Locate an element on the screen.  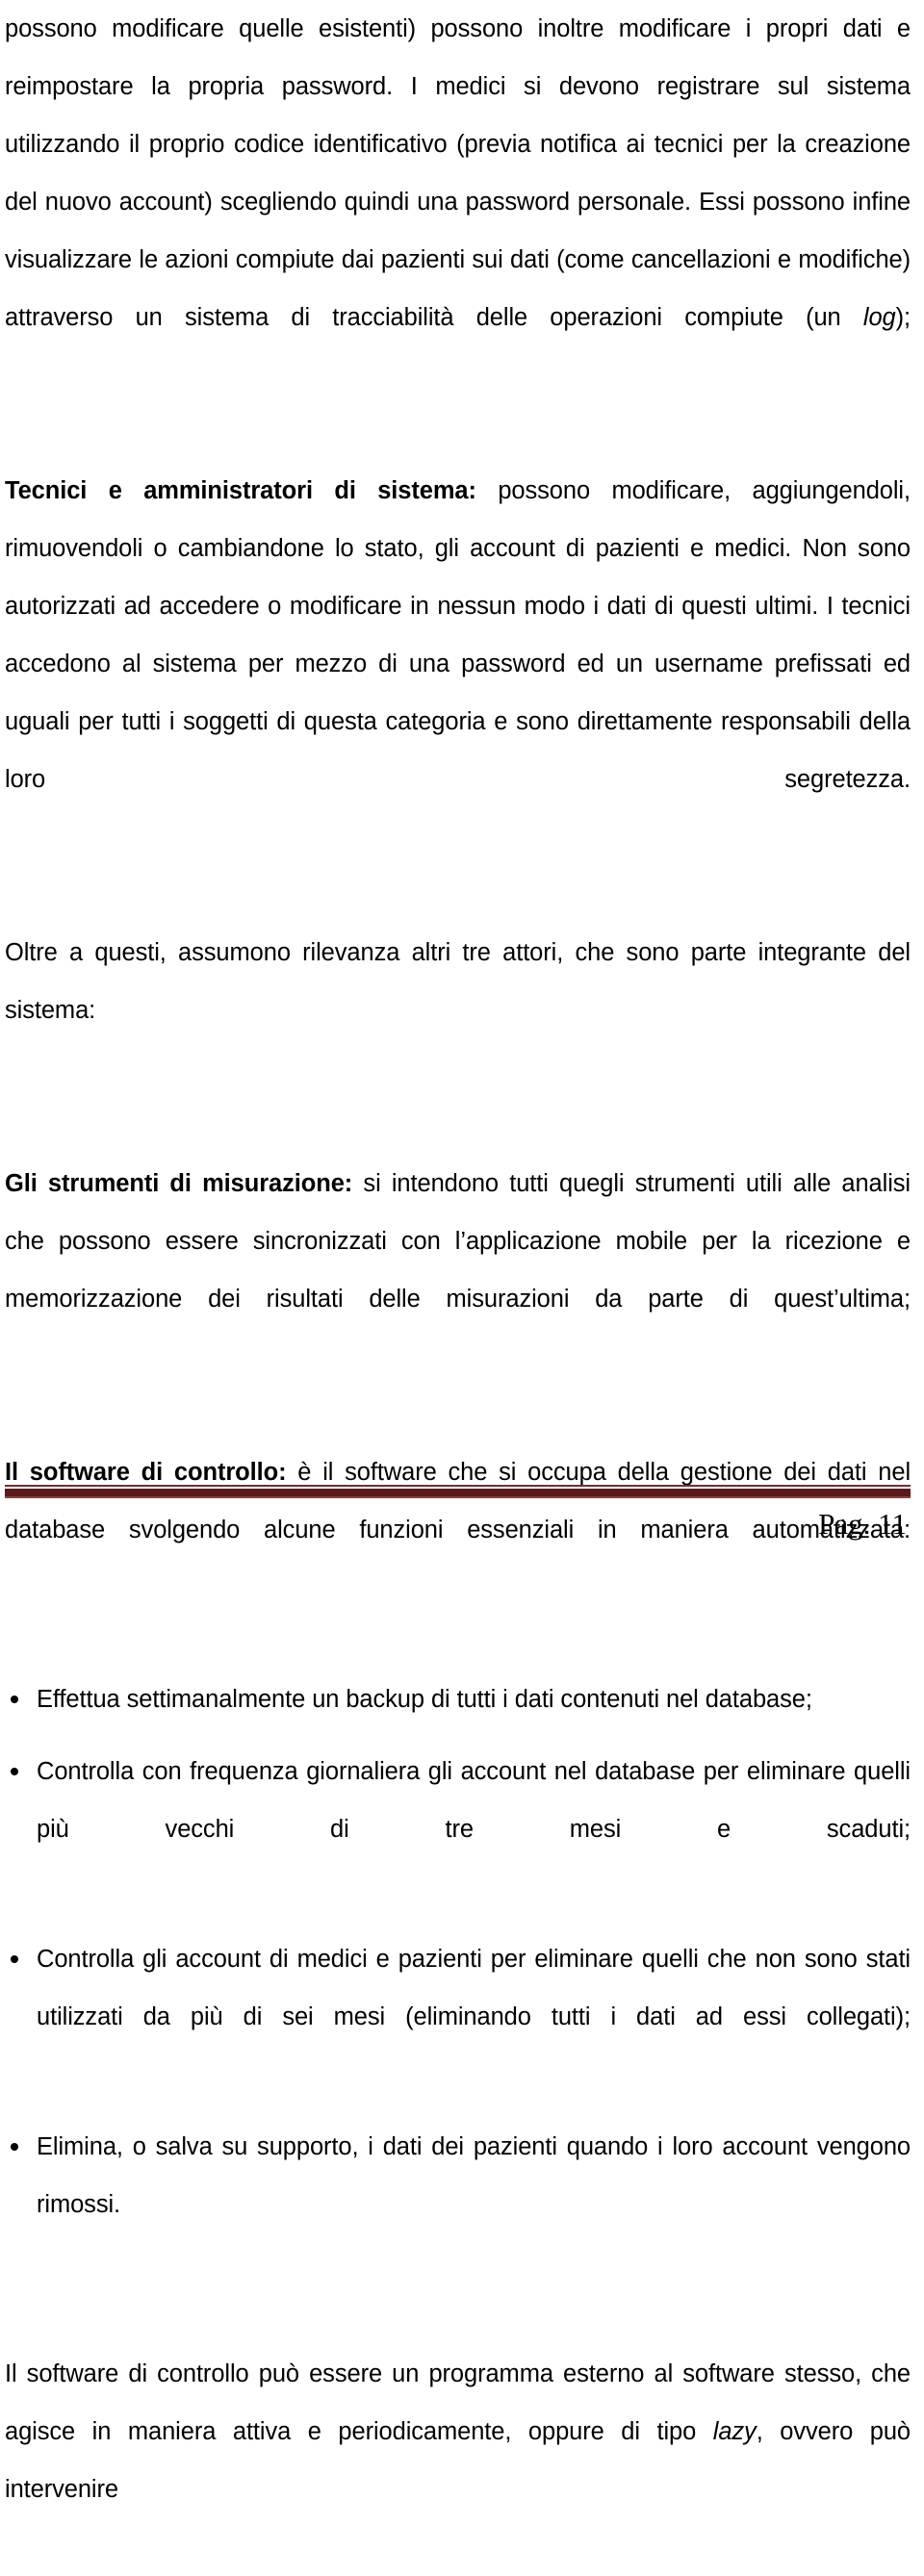
footer-divider is located at coordinates (458, 1491).